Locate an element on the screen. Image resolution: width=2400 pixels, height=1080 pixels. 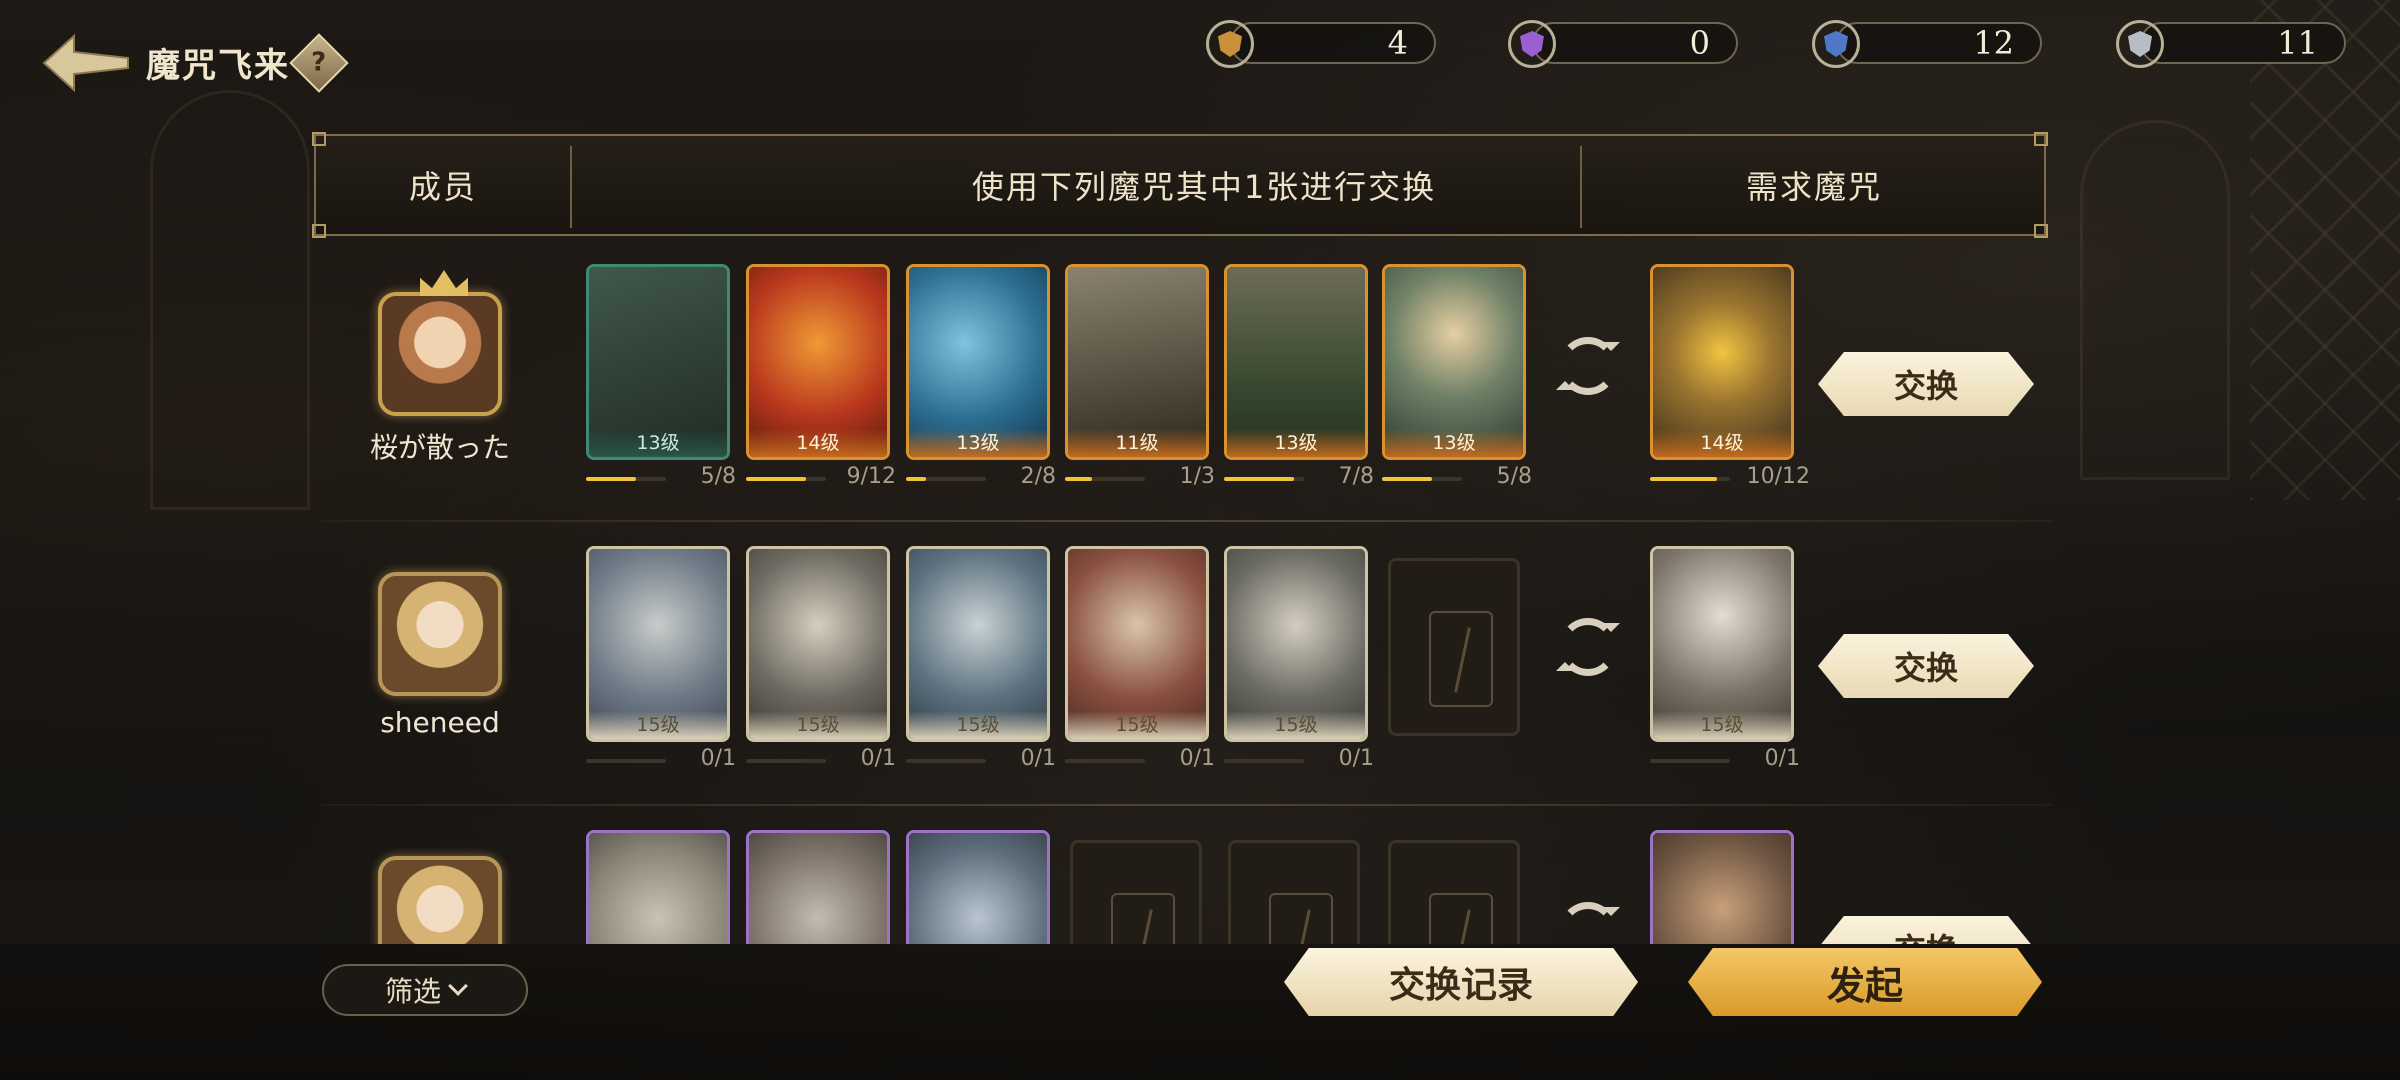
member-name: 桜が散った is located at coordinates (439, 447).